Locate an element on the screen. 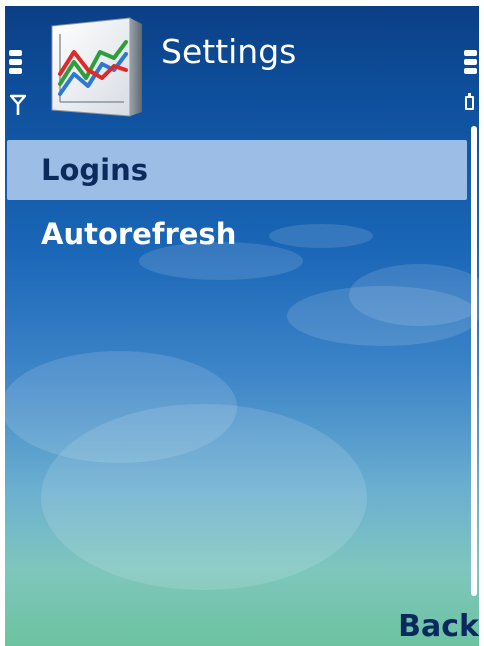  back-softkey: Back is located at coordinates (438, 626).